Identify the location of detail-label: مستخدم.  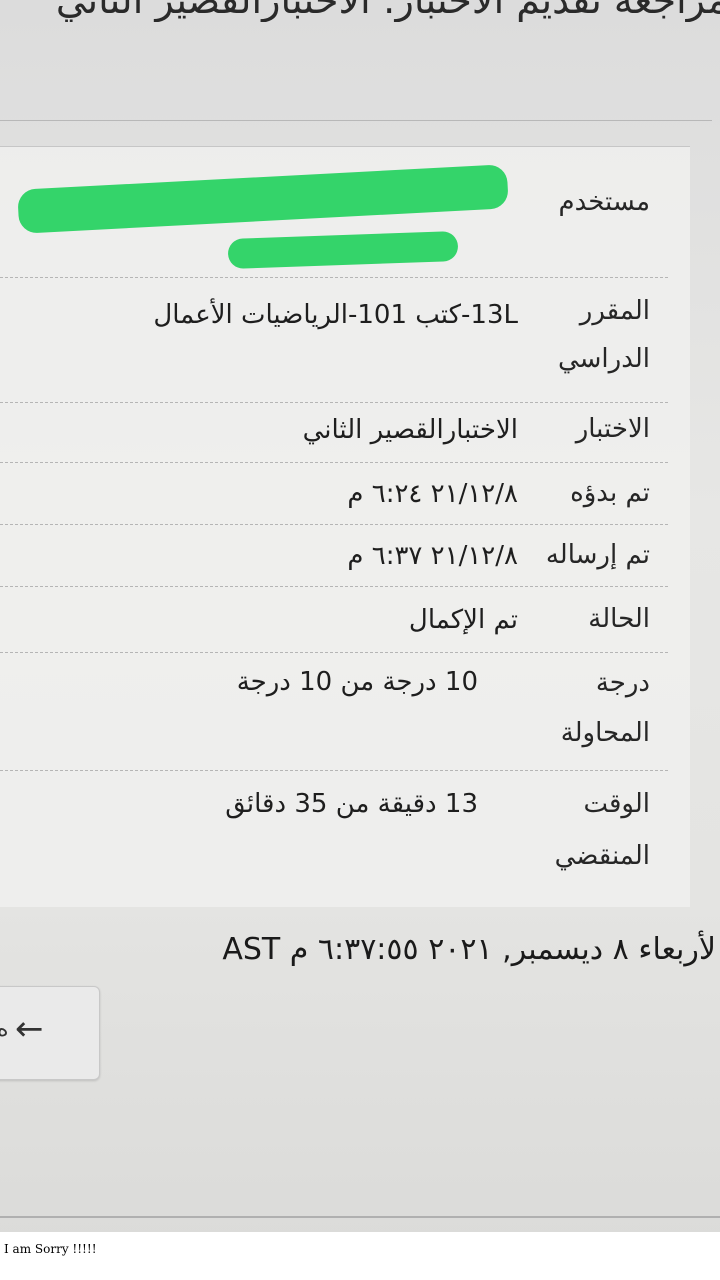
(604, 202).